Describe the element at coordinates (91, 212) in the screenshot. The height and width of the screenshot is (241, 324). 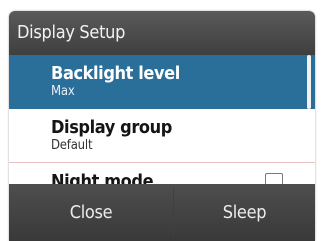
I see `close-button: Close` at that location.